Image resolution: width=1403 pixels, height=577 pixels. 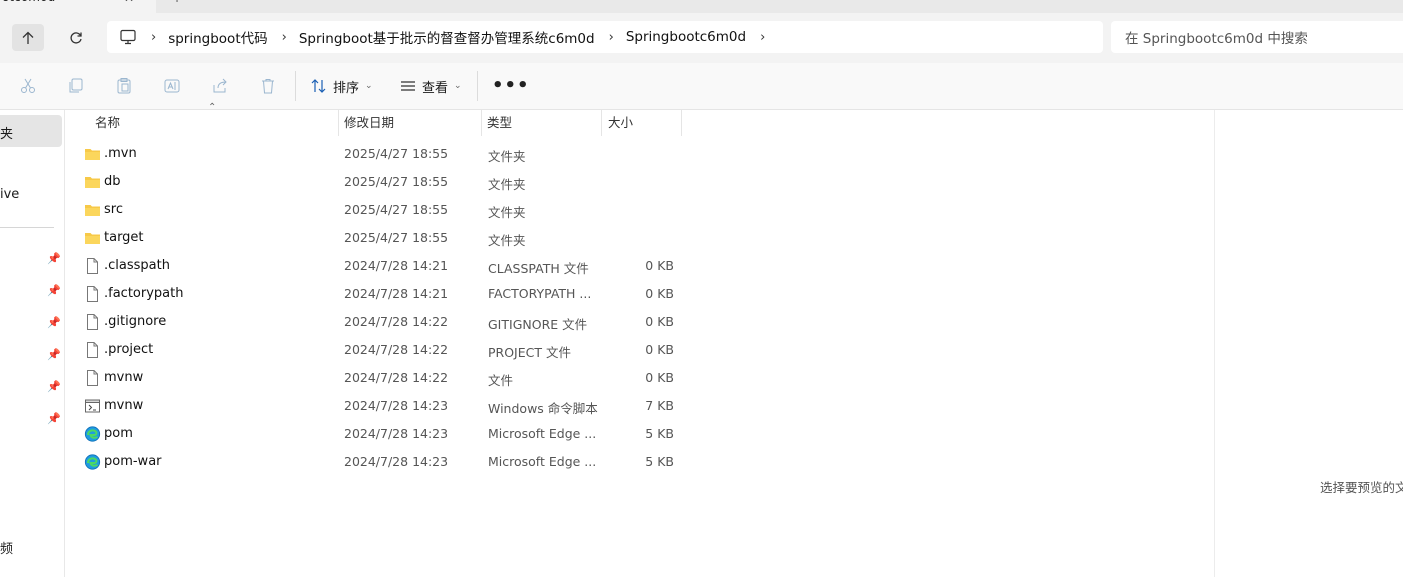 I want to click on arrow-up-icon, so click(x=28, y=37).